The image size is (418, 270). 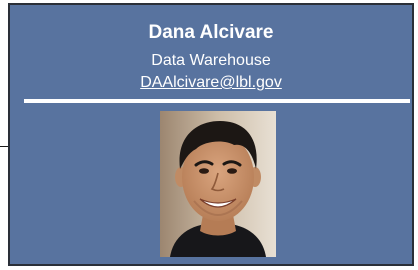 What do you see at coordinates (217, 101) in the screenshot?
I see `divider` at bounding box center [217, 101].